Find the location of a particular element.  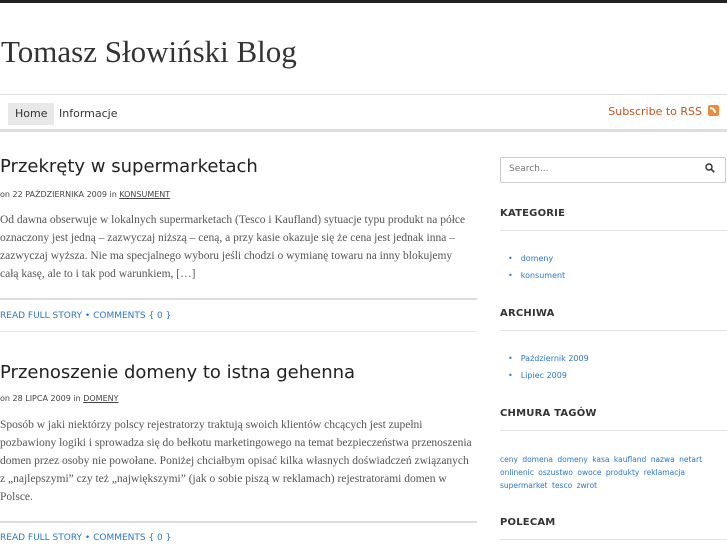

search-icon is located at coordinates (710, 168).